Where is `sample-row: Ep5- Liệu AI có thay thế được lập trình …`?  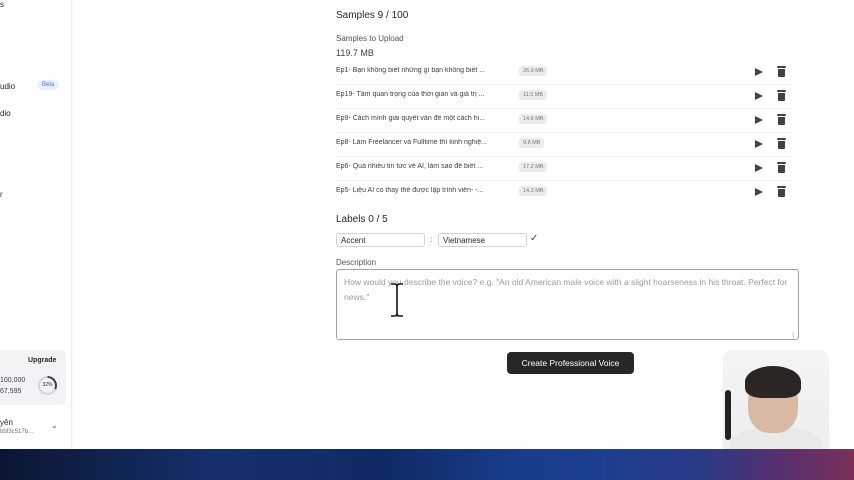 sample-row: Ep5- Liệu AI có thay thế được lập trình … is located at coordinates (564, 193).